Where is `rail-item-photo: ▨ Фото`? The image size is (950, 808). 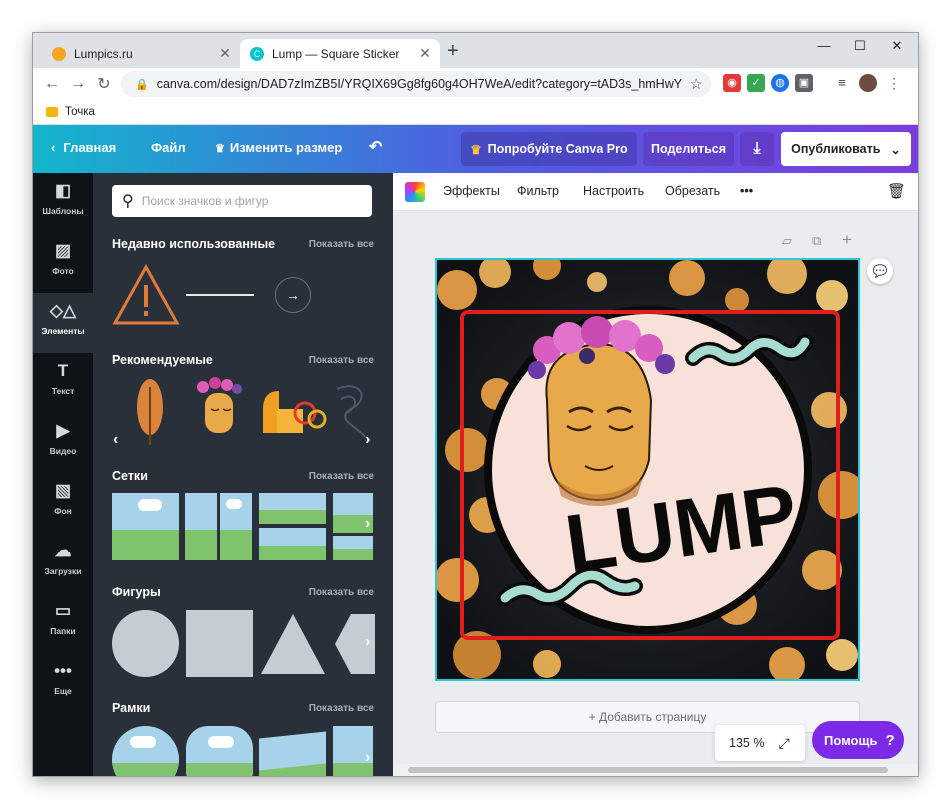
rail-item-photo: ▨ Фото is located at coordinates (63, 263).